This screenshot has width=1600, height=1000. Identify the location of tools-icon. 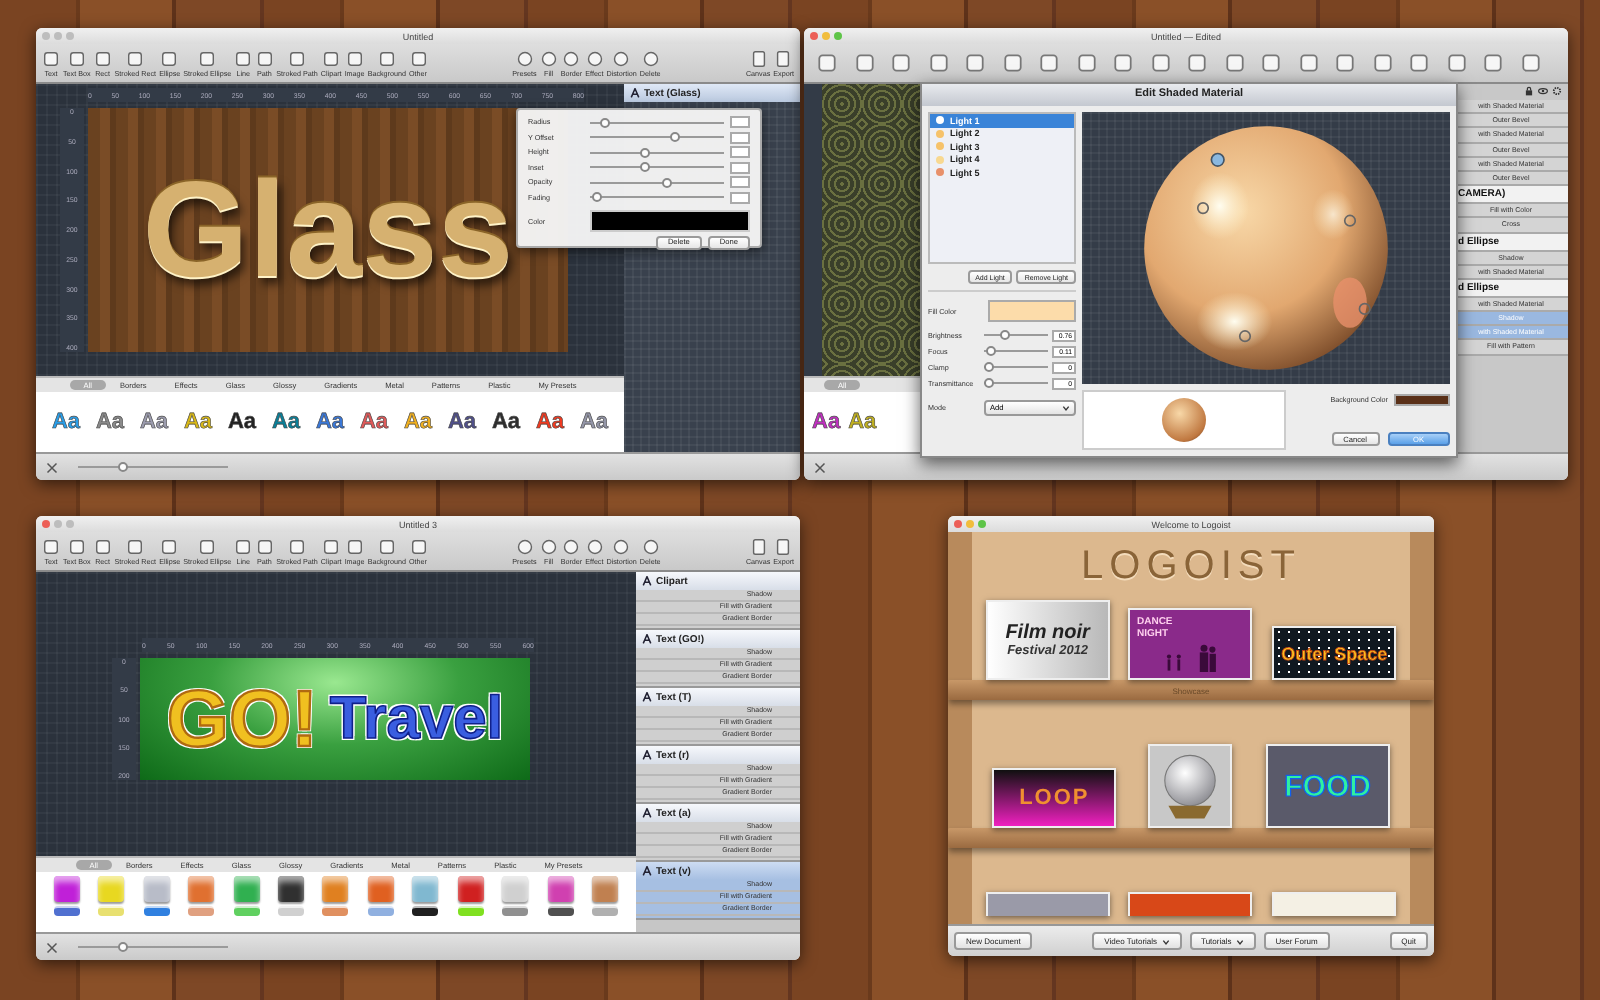
(820, 467).